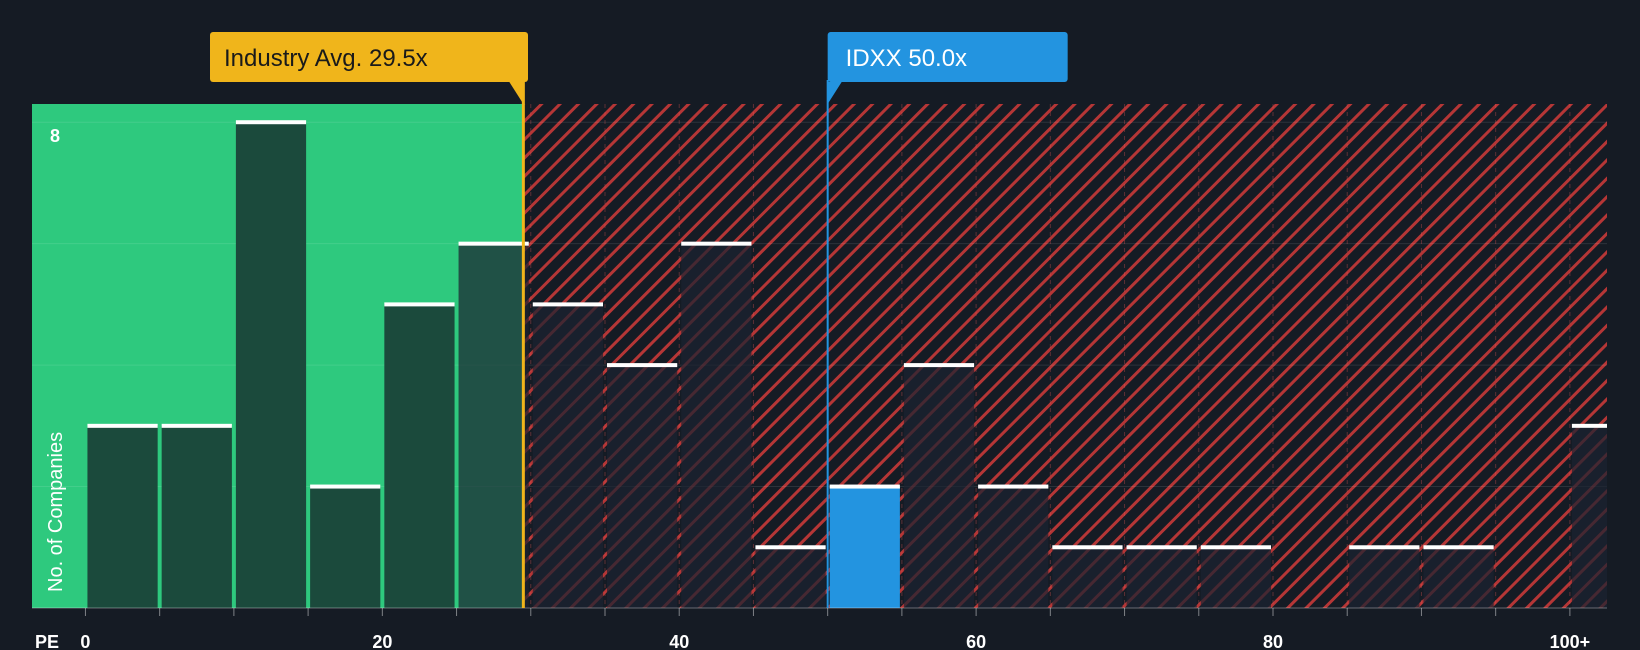 The image size is (1640, 650). Describe the element at coordinates (516, 93) in the screenshot. I see `industry-avg-callout-pointer` at that location.